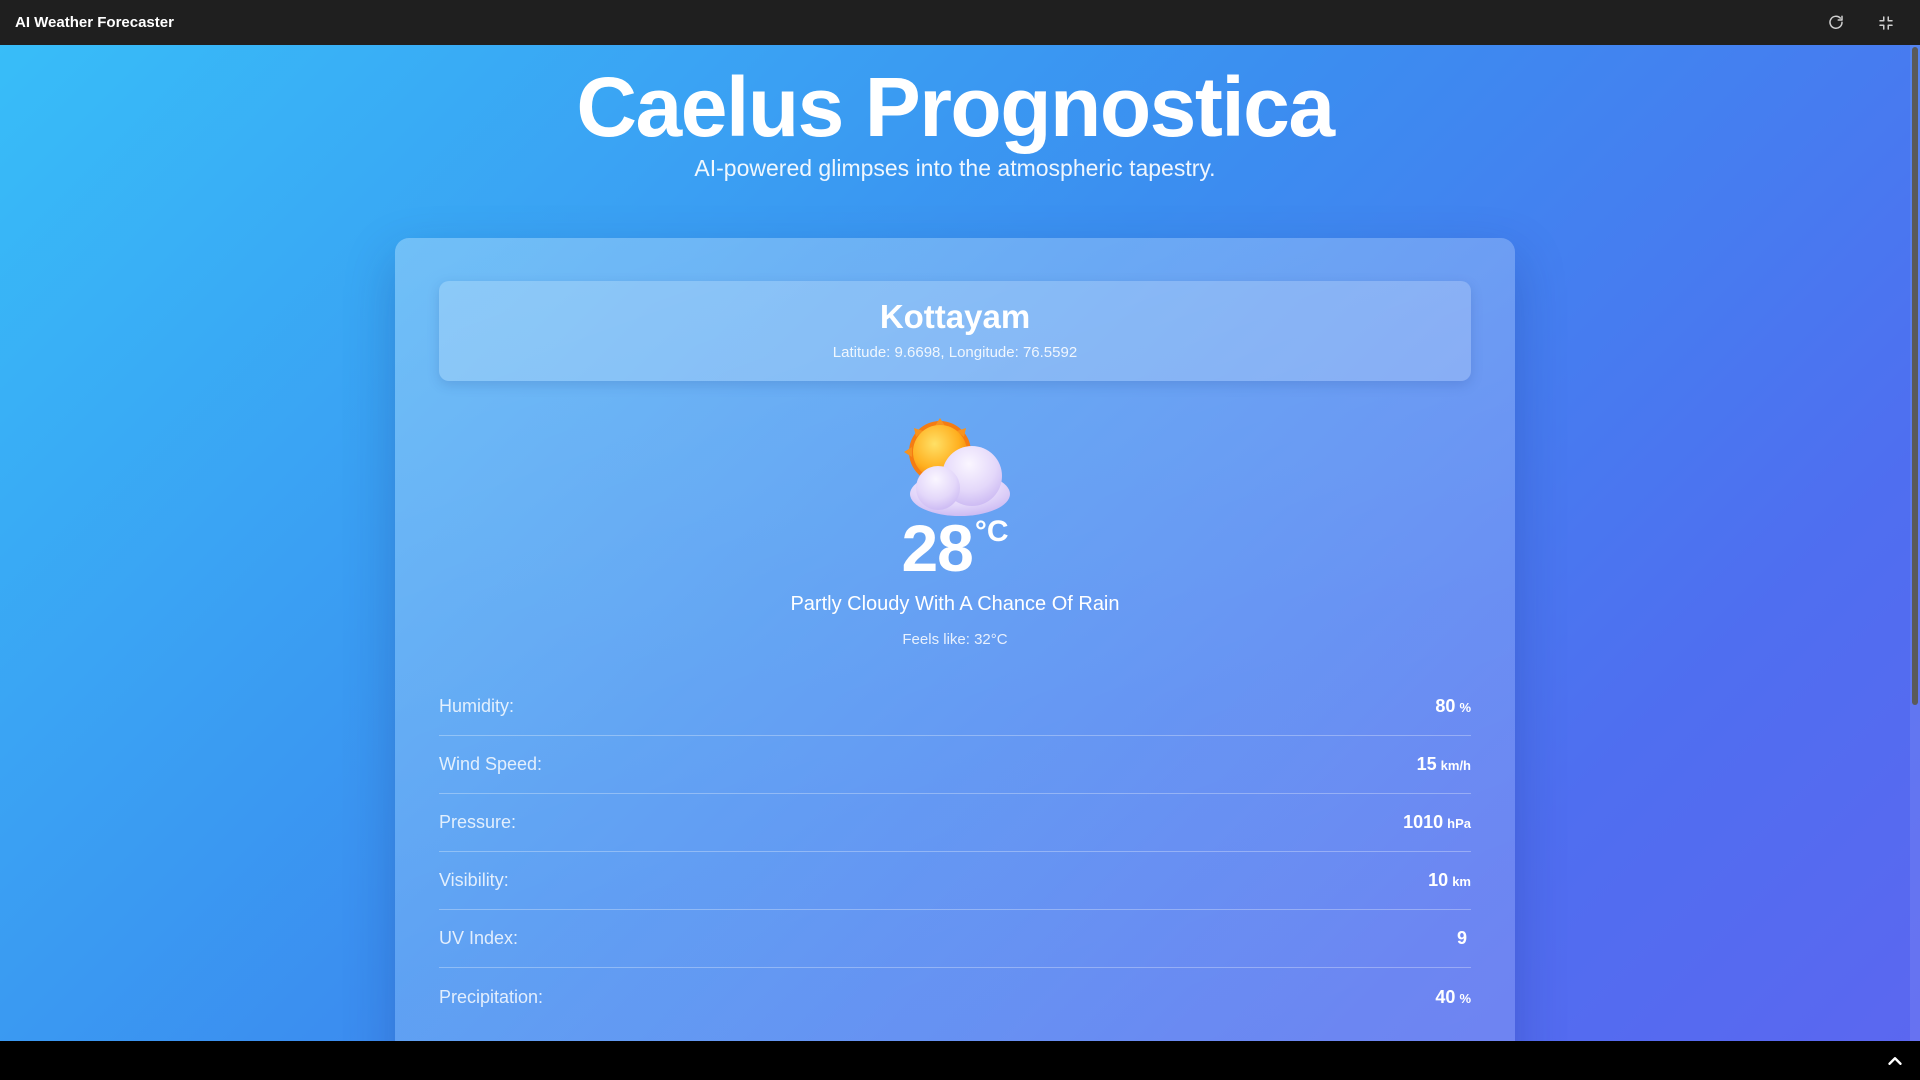 This screenshot has width=1920, height=1080. I want to click on metric-label: Humidity:, so click(477, 706).